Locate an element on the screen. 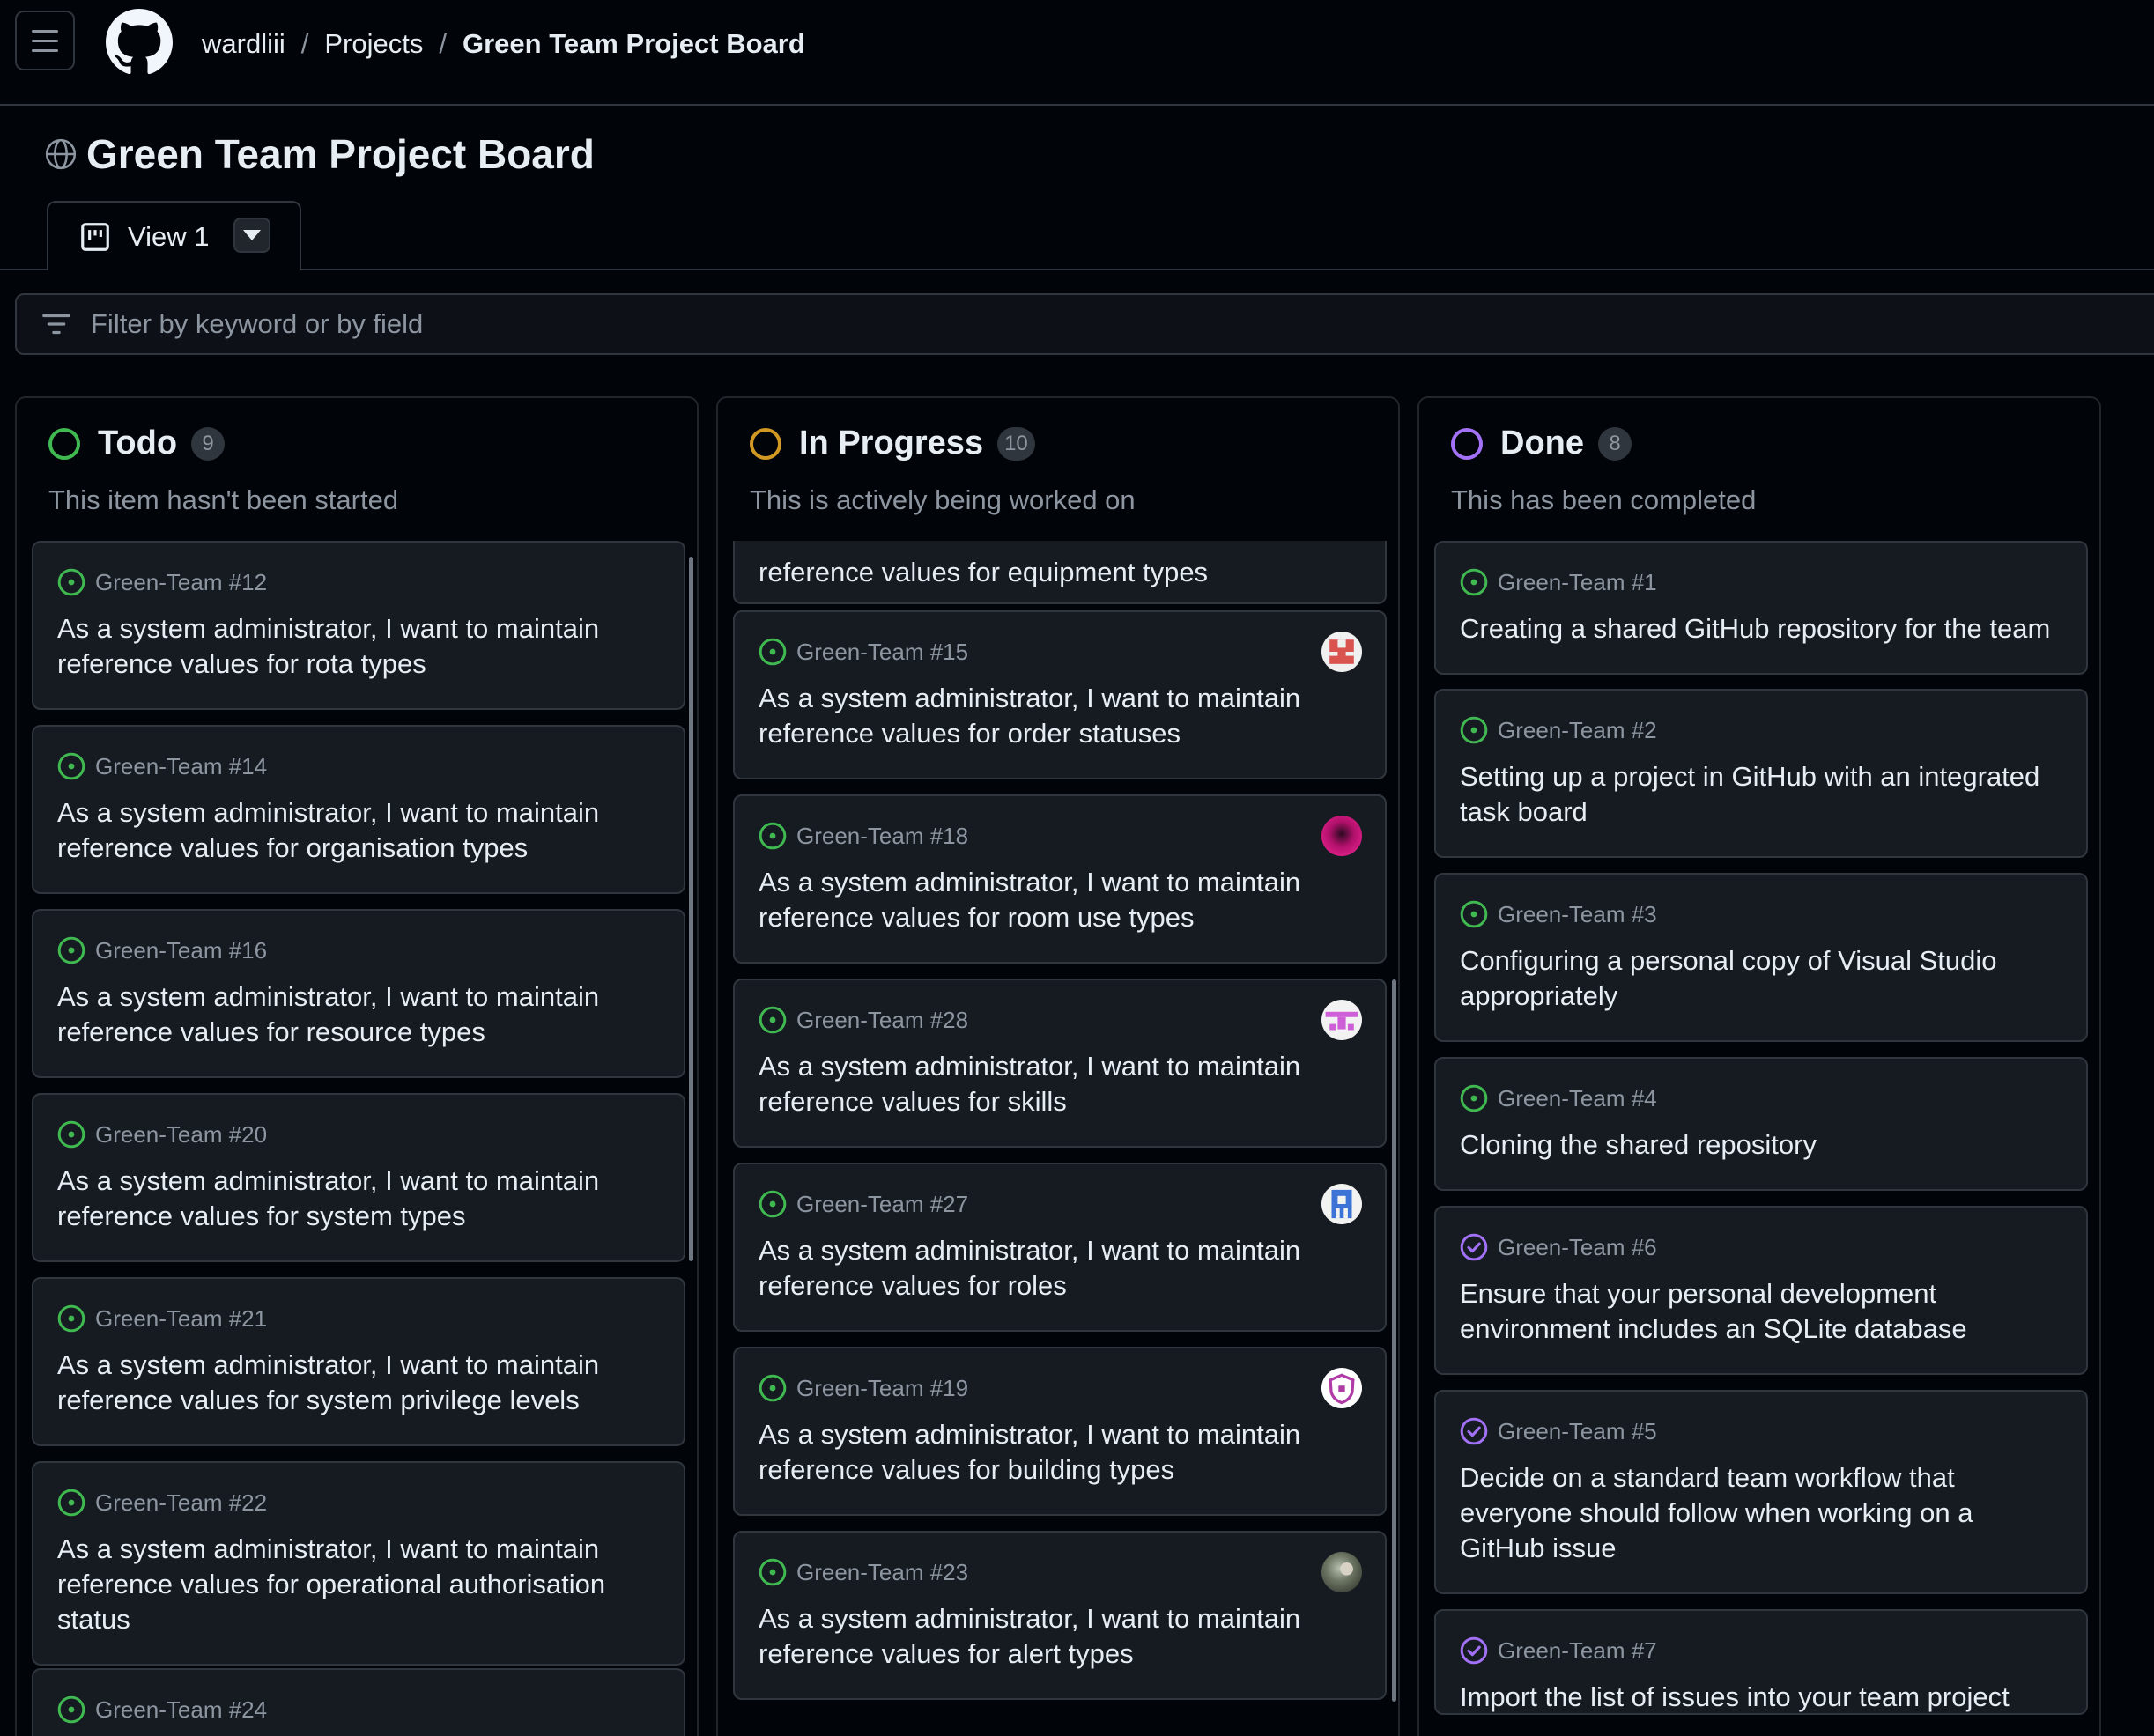  issue-ref: Green-Team #3 is located at coordinates (1577, 914).